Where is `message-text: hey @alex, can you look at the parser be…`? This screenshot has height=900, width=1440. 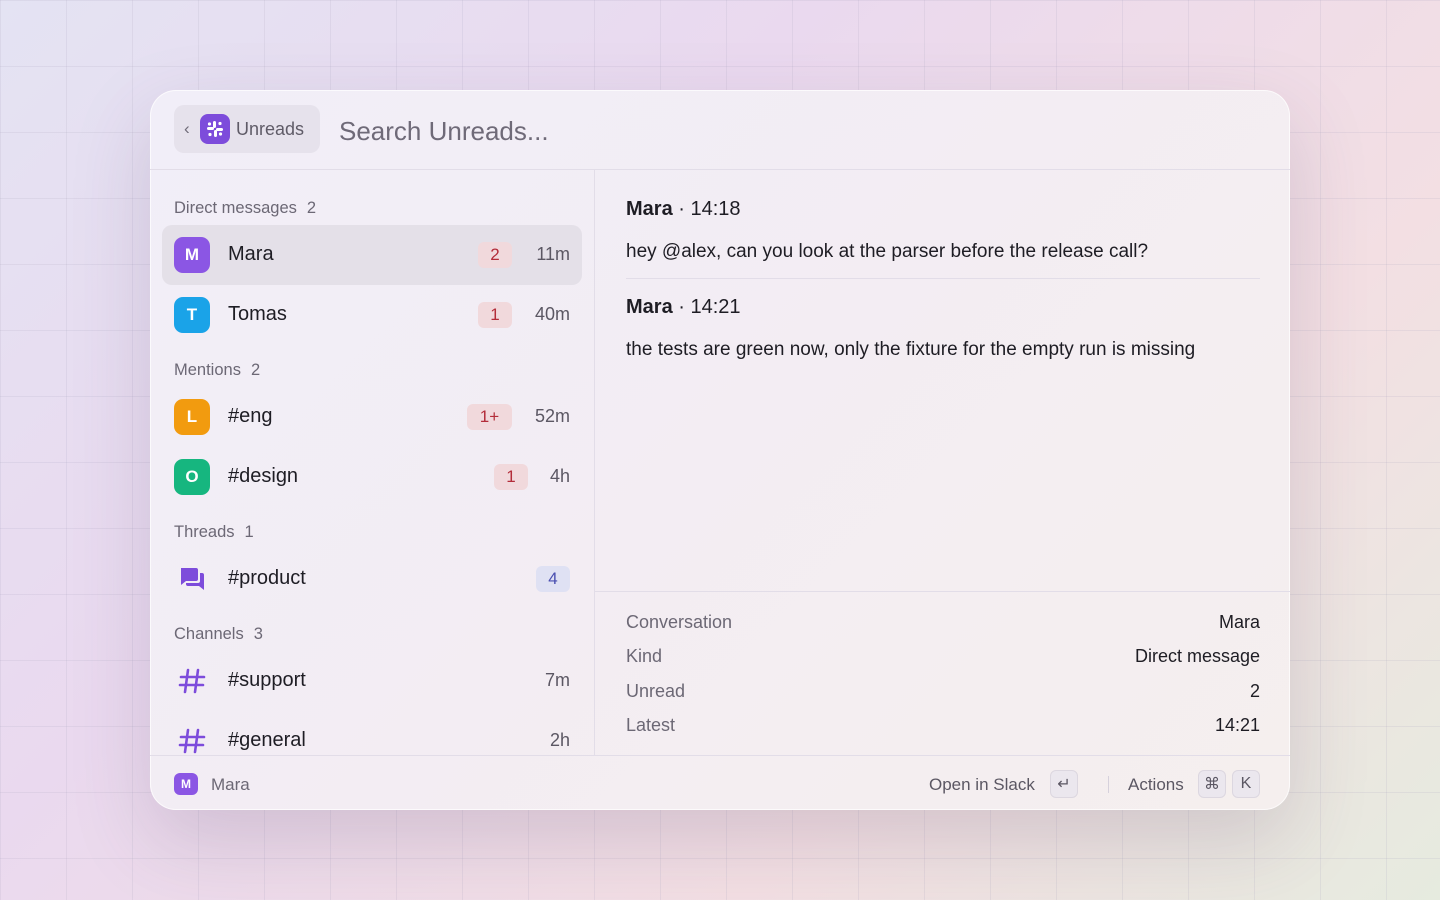
message-text: hey @alex, can you look at the parser be… is located at coordinates (887, 251).